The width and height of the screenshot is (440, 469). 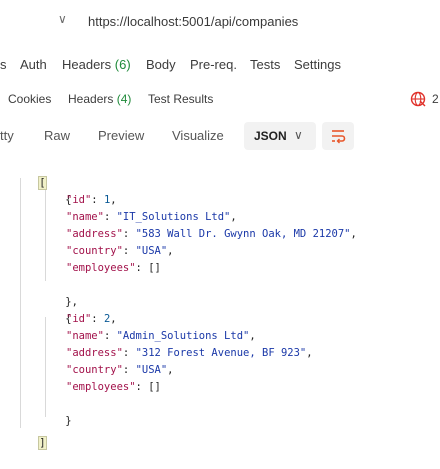 I want to click on code-line: ], so click(x=30, y=434).